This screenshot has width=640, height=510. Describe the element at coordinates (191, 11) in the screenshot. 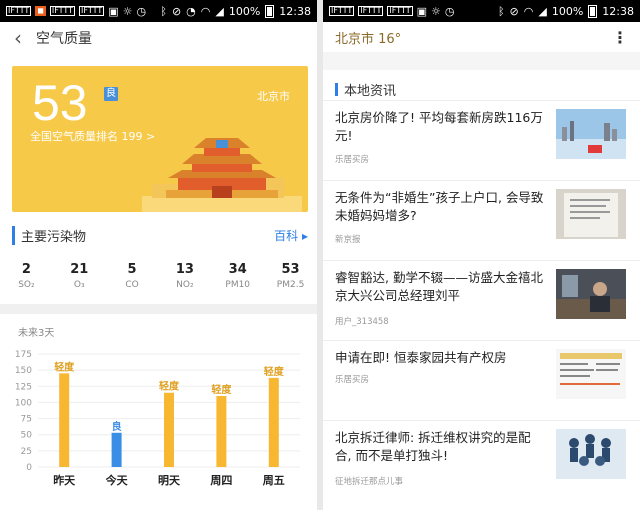

I see `clock-icon: ◔` at that location.